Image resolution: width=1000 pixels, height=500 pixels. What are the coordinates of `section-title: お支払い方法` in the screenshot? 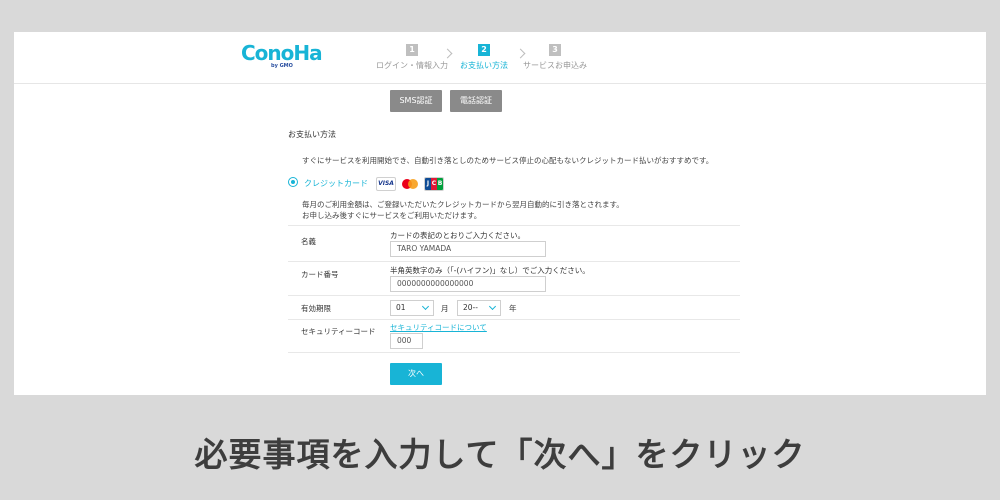 It's located at (312, 134).